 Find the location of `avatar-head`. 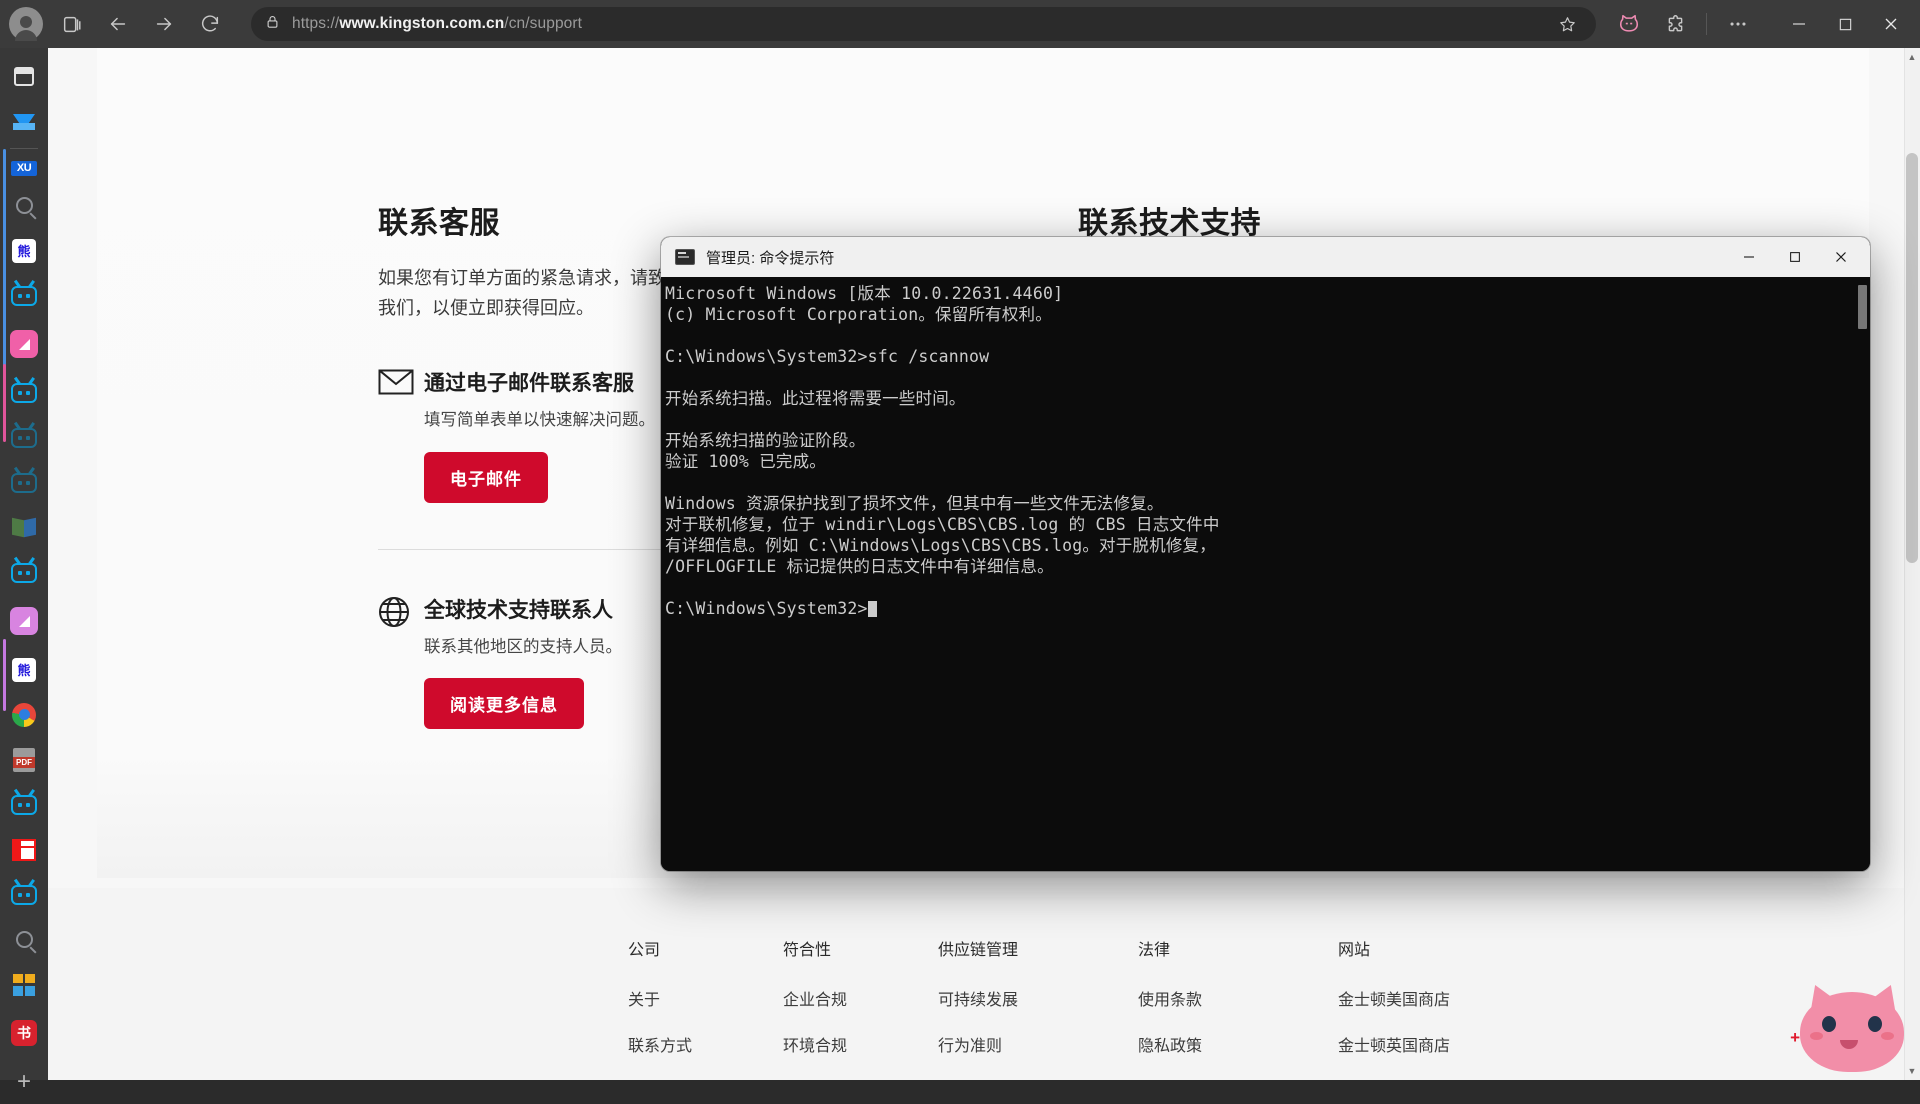

avatar-head is located at coordinates (26, 22).